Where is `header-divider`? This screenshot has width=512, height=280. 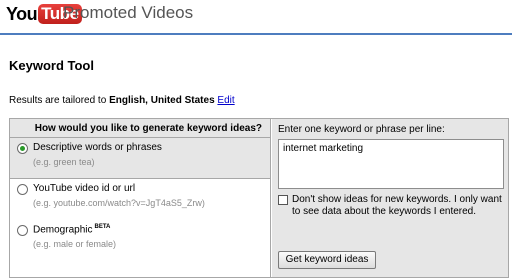
header-divider is located at coordinates (256, 34).